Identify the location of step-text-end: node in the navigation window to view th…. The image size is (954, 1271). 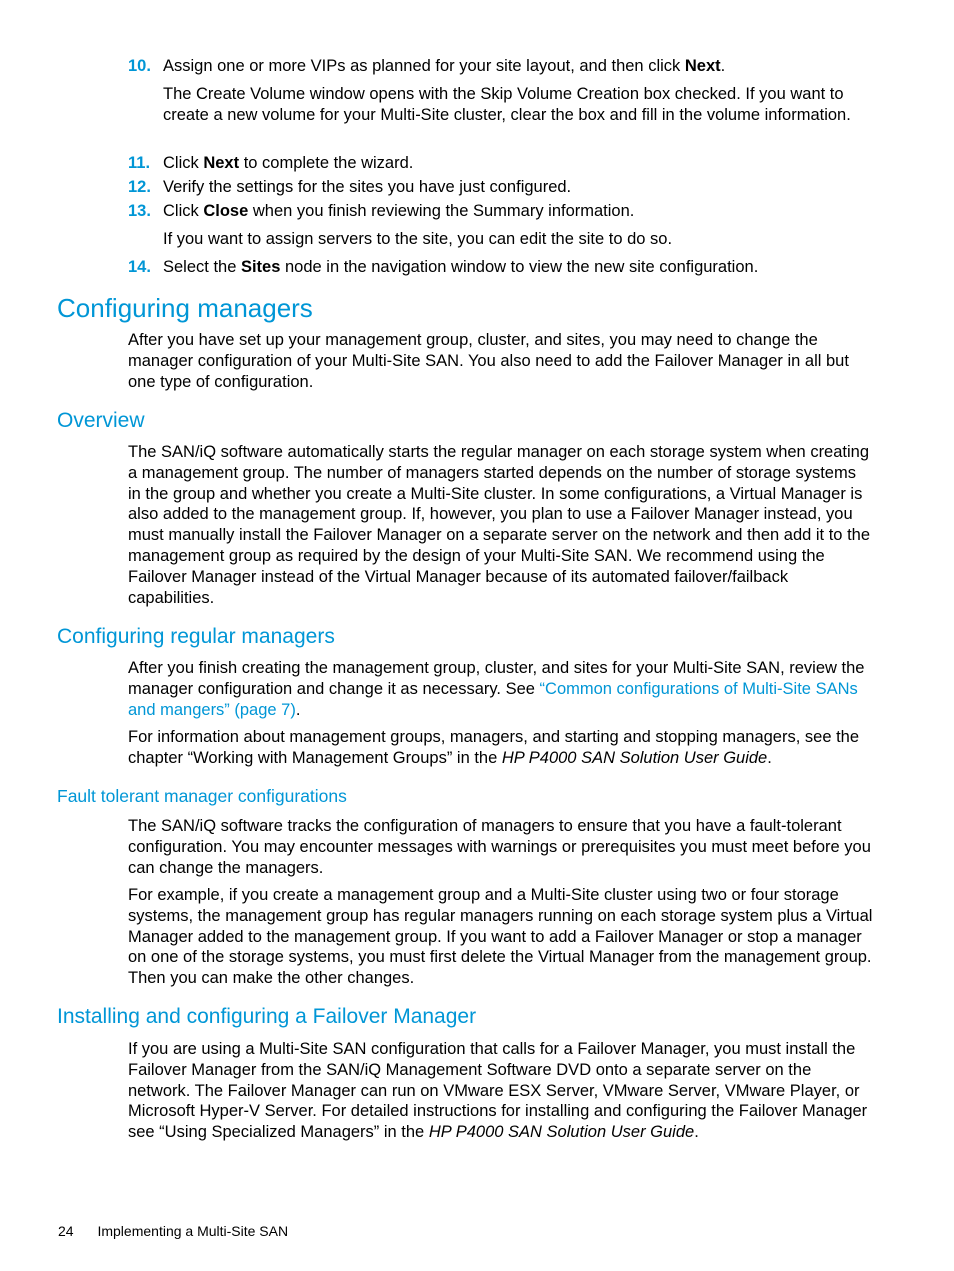
(519, 267).